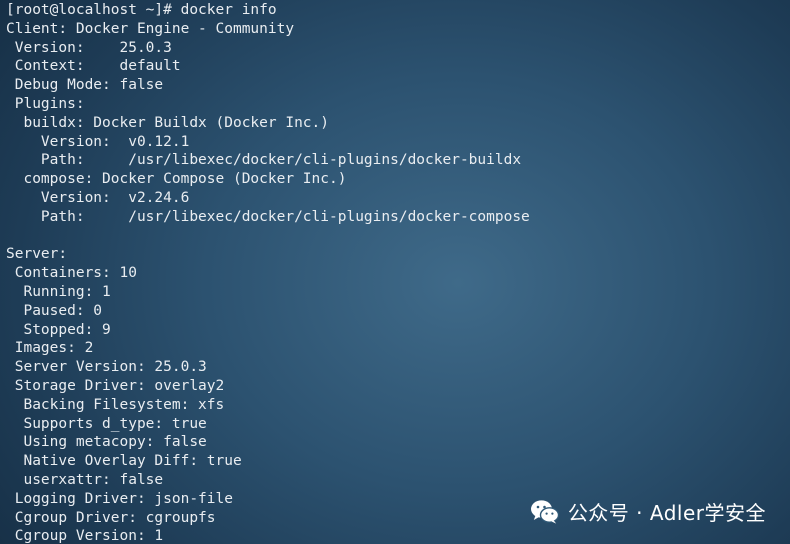  What do you see at coordinates (45, 103) in the screenshot?
I see `terminal-line: Plugins:` at bounding box center [45, 103].